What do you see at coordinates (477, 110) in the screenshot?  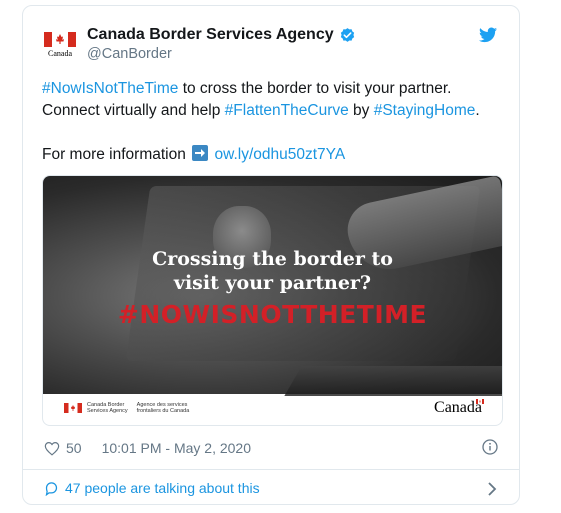 I see `tweet-text-segment: .` at bounding box center [477, 110].